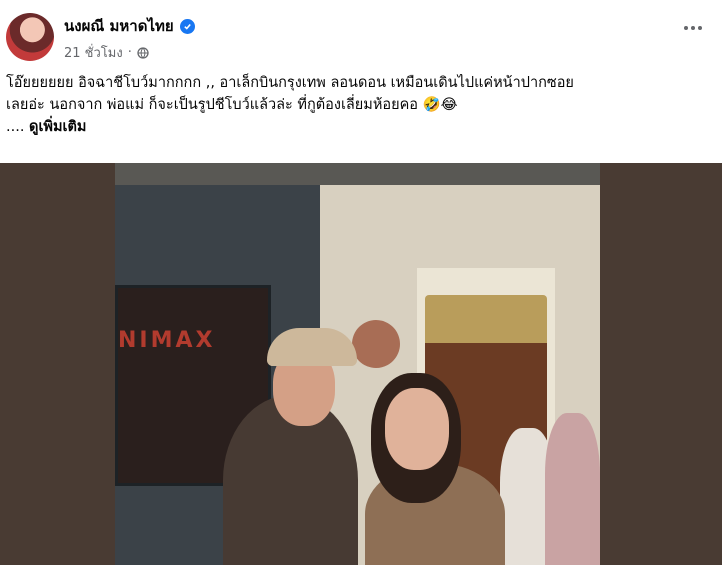  I want to click on man-cap, so click(312, 347).